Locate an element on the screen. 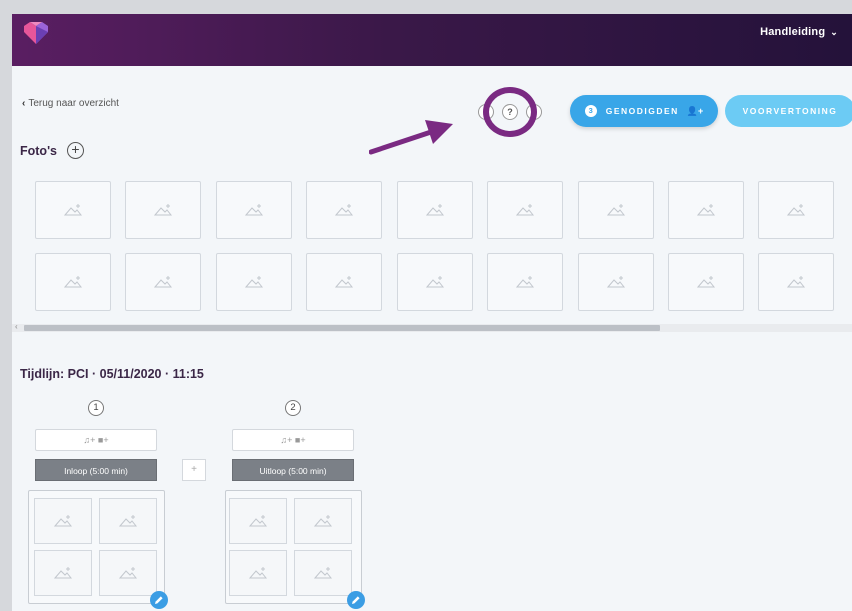 Image resolution: width=852 pixels, height=611 pixels. guests-count-badge: 3 is located at coordinates (590, 111).